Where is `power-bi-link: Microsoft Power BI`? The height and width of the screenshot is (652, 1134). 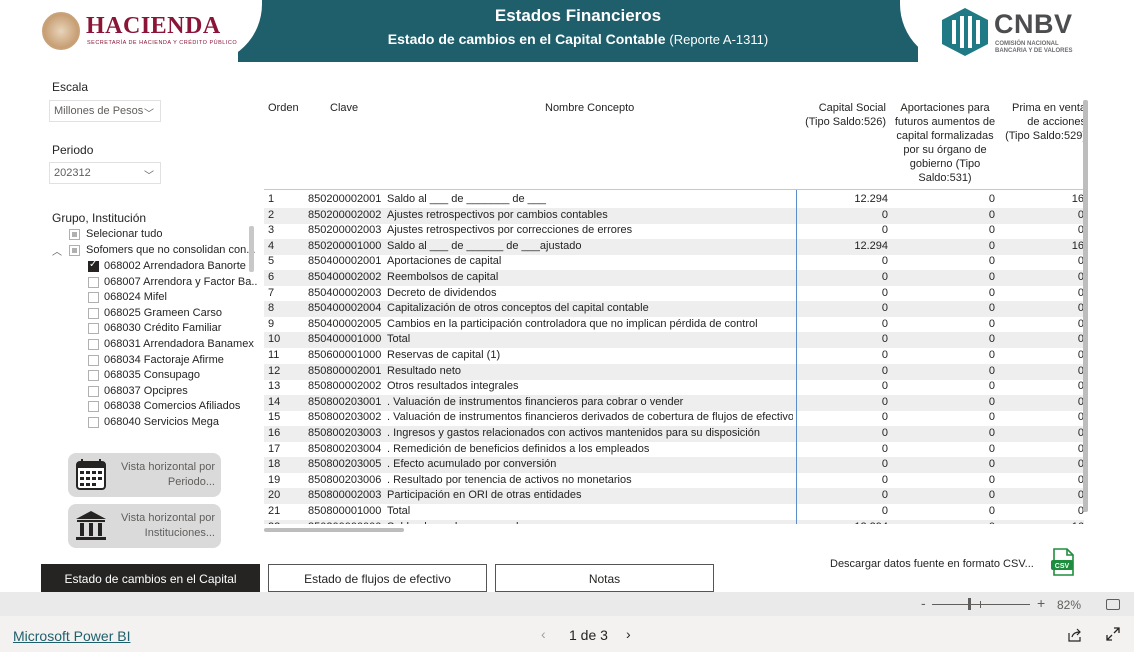 power-bi-link: Microsoft Power BI is located at coordinates (71, 636).